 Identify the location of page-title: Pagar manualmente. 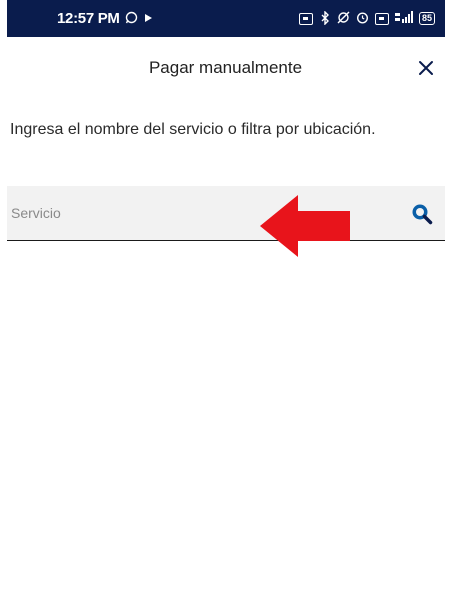
(225, 67).